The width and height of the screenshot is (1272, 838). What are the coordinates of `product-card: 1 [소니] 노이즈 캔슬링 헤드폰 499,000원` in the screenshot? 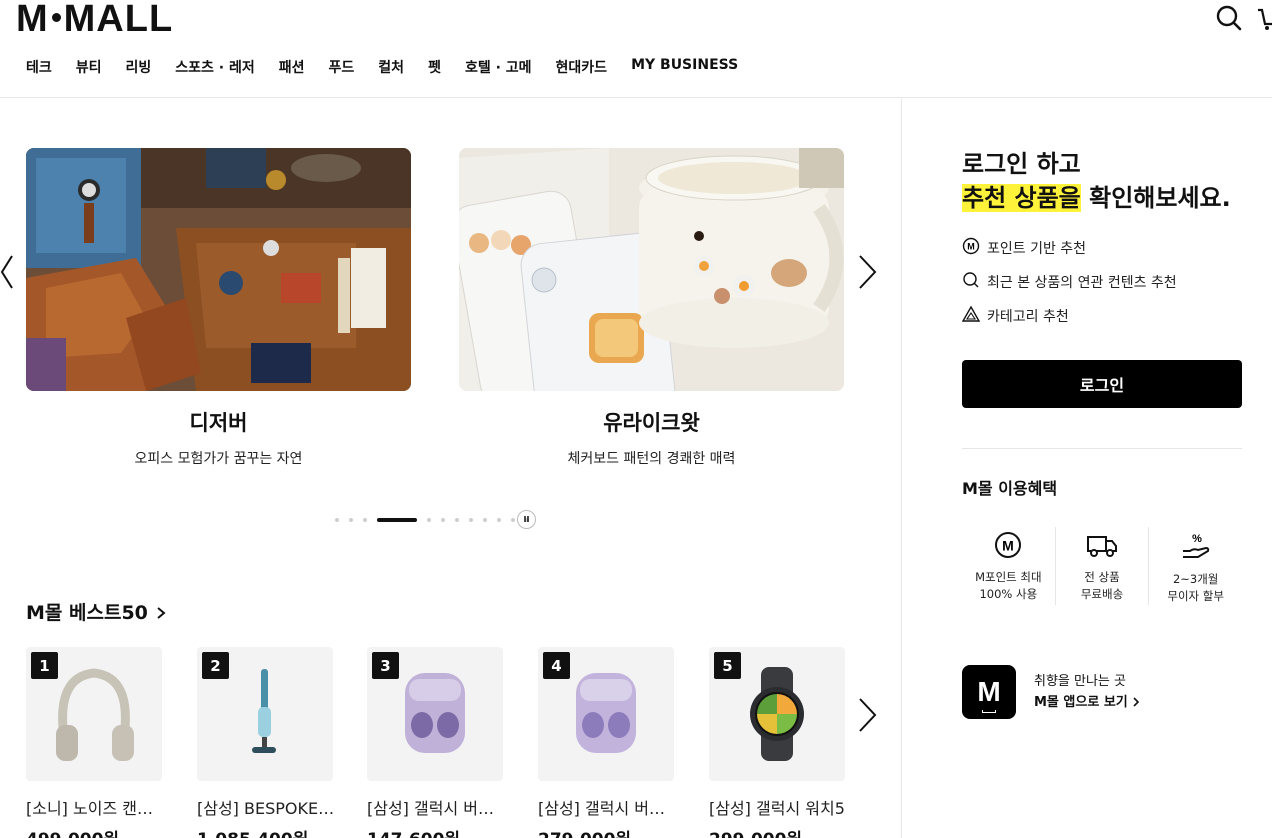 It's located at (96, 742).